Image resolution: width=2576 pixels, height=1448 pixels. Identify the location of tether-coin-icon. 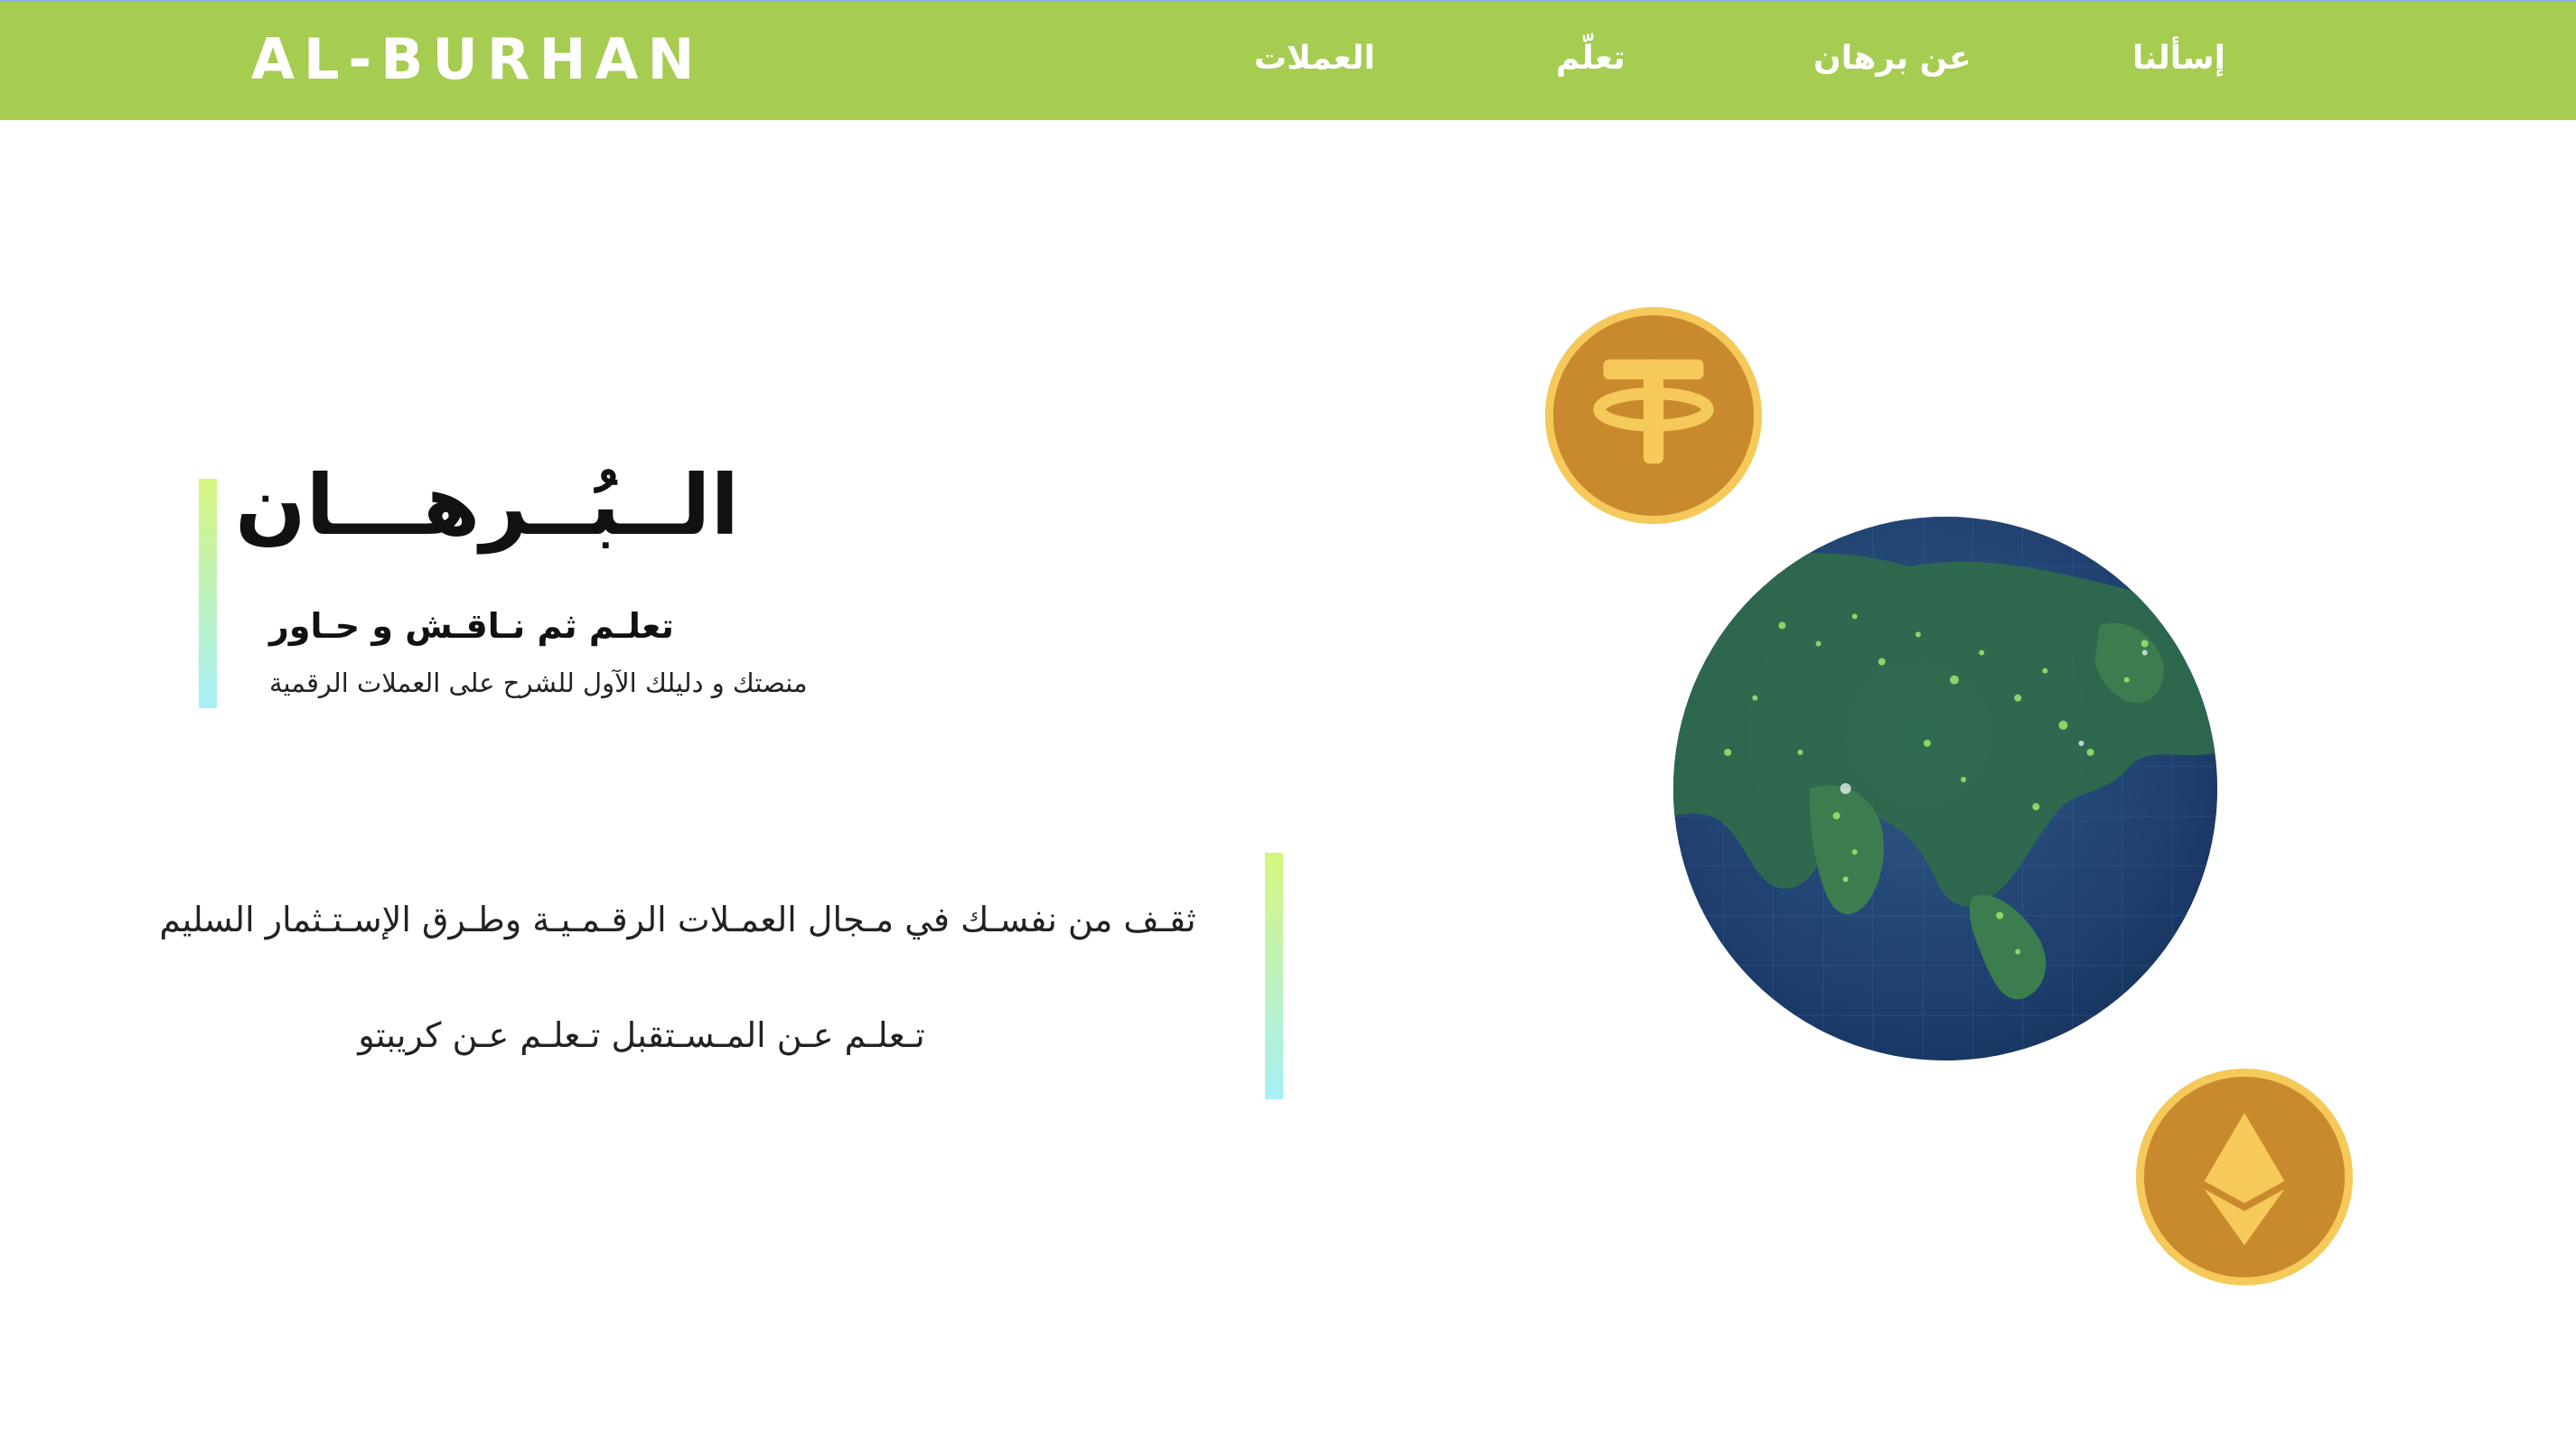
(1653, 415).